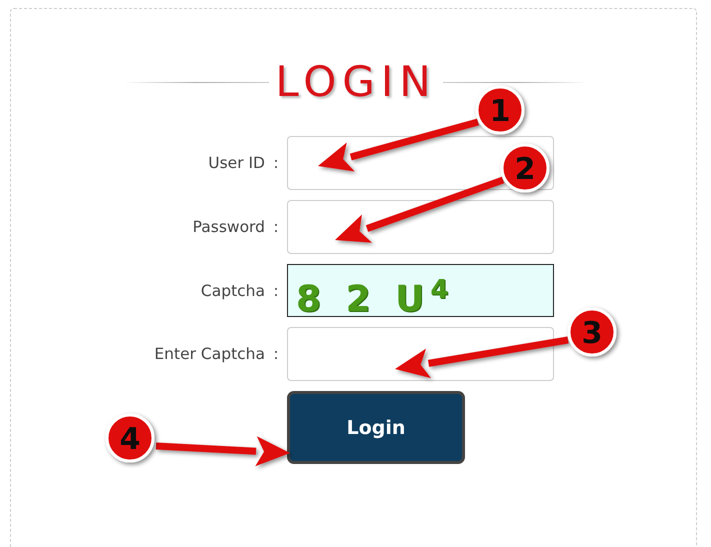 The width and height of the screenshot is (711, 547). What do you see at coordinates (525, 168) in the screenshot?
I see `number-badge: 2` at bounding box center [525, 168].